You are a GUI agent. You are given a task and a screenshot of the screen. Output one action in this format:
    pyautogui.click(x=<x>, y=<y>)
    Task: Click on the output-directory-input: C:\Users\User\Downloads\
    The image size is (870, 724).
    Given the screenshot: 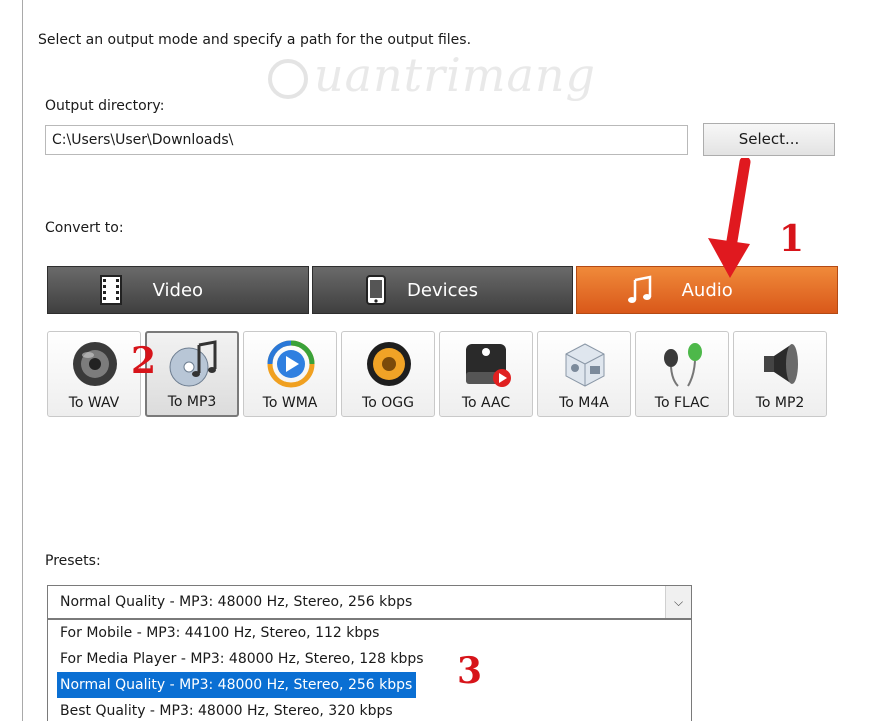 What is the action you would take?
    pyautogui.click(x=366, y=140)
    